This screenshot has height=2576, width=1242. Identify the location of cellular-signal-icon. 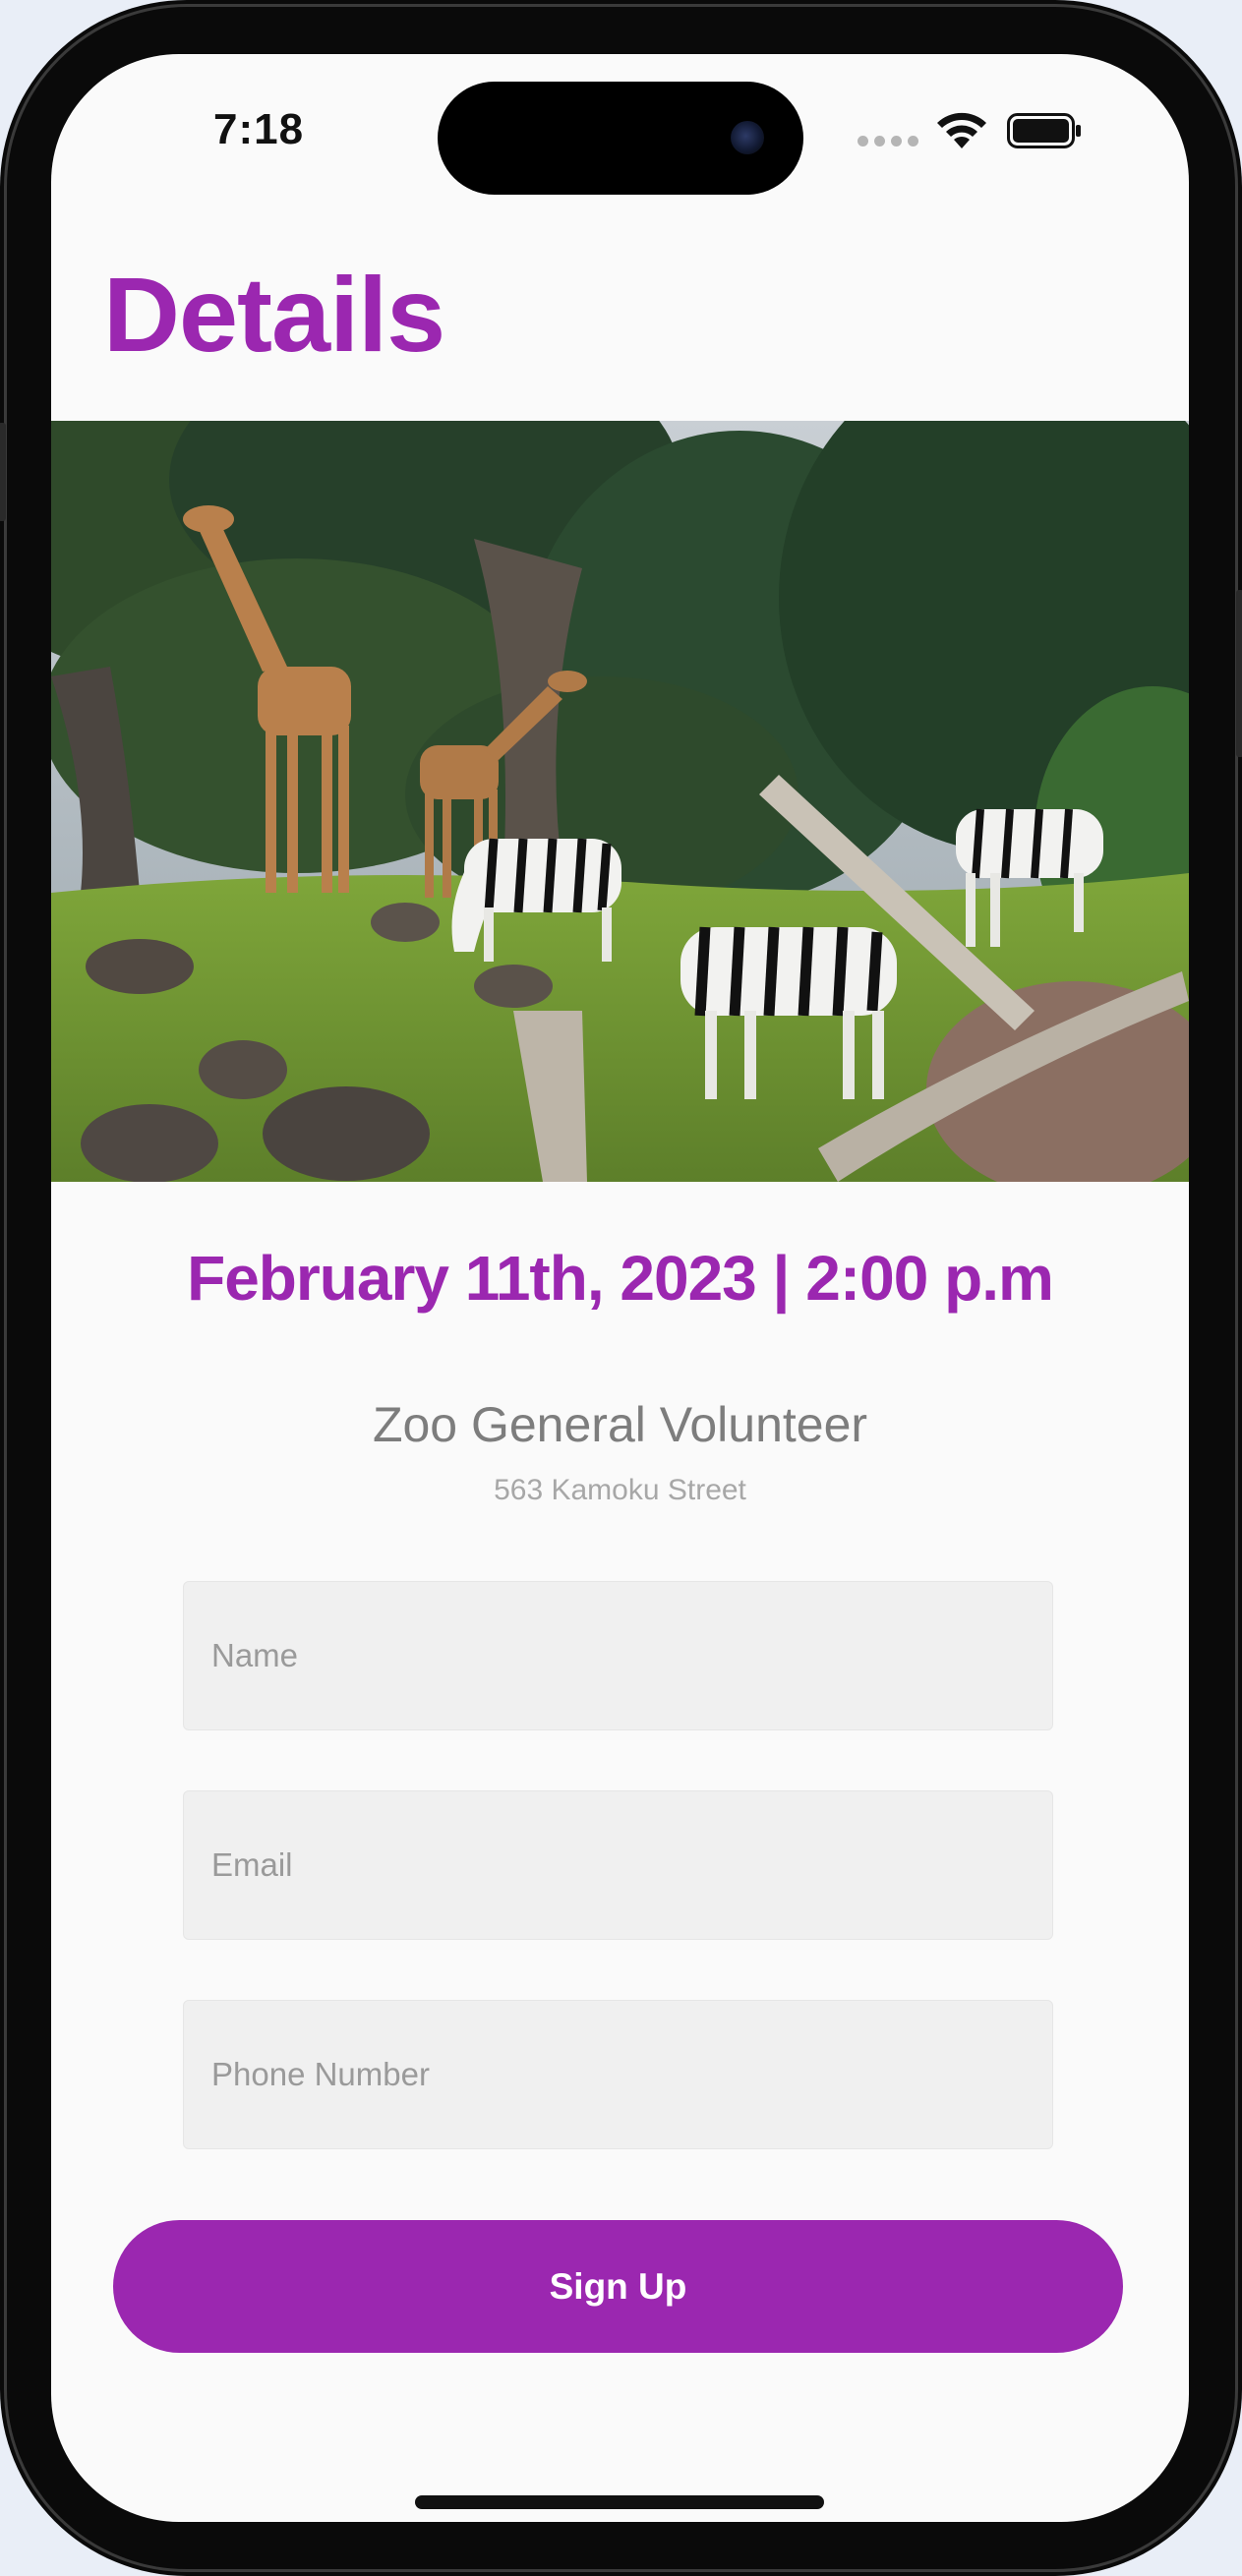
(889, 140).